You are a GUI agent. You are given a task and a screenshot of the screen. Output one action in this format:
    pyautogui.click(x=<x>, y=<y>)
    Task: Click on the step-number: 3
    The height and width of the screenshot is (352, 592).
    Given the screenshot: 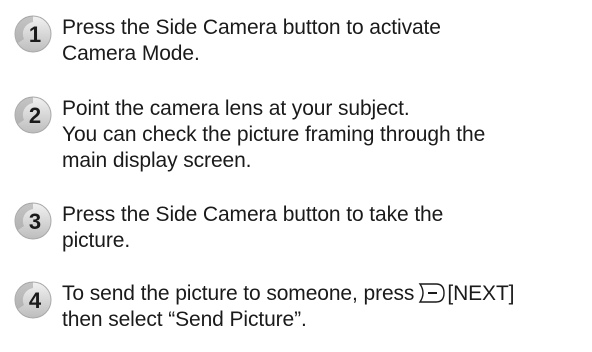 What is the action you would take?
    pyautogui.click(x=35, y=221)
    